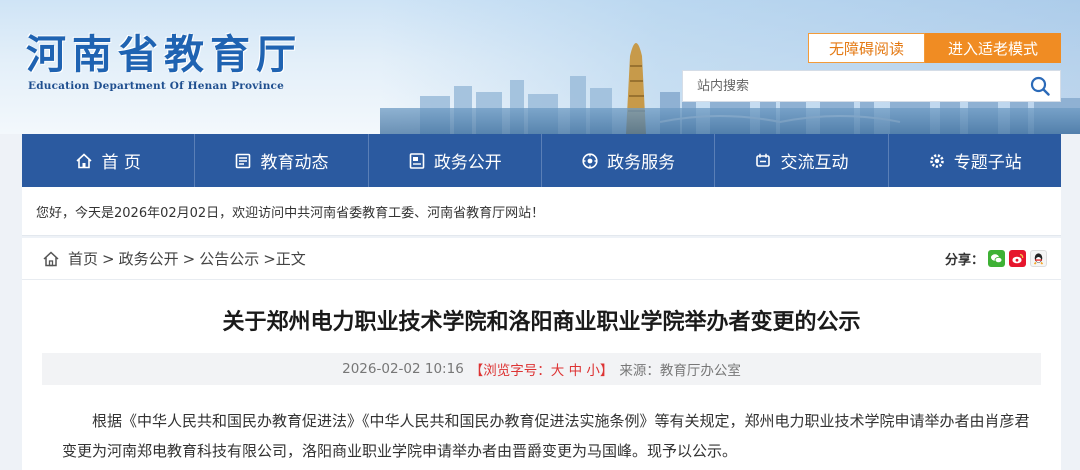  Describe the element at coordinates (593, 371) in the screenshot. I see `font-size-small-button: 小` at that location.